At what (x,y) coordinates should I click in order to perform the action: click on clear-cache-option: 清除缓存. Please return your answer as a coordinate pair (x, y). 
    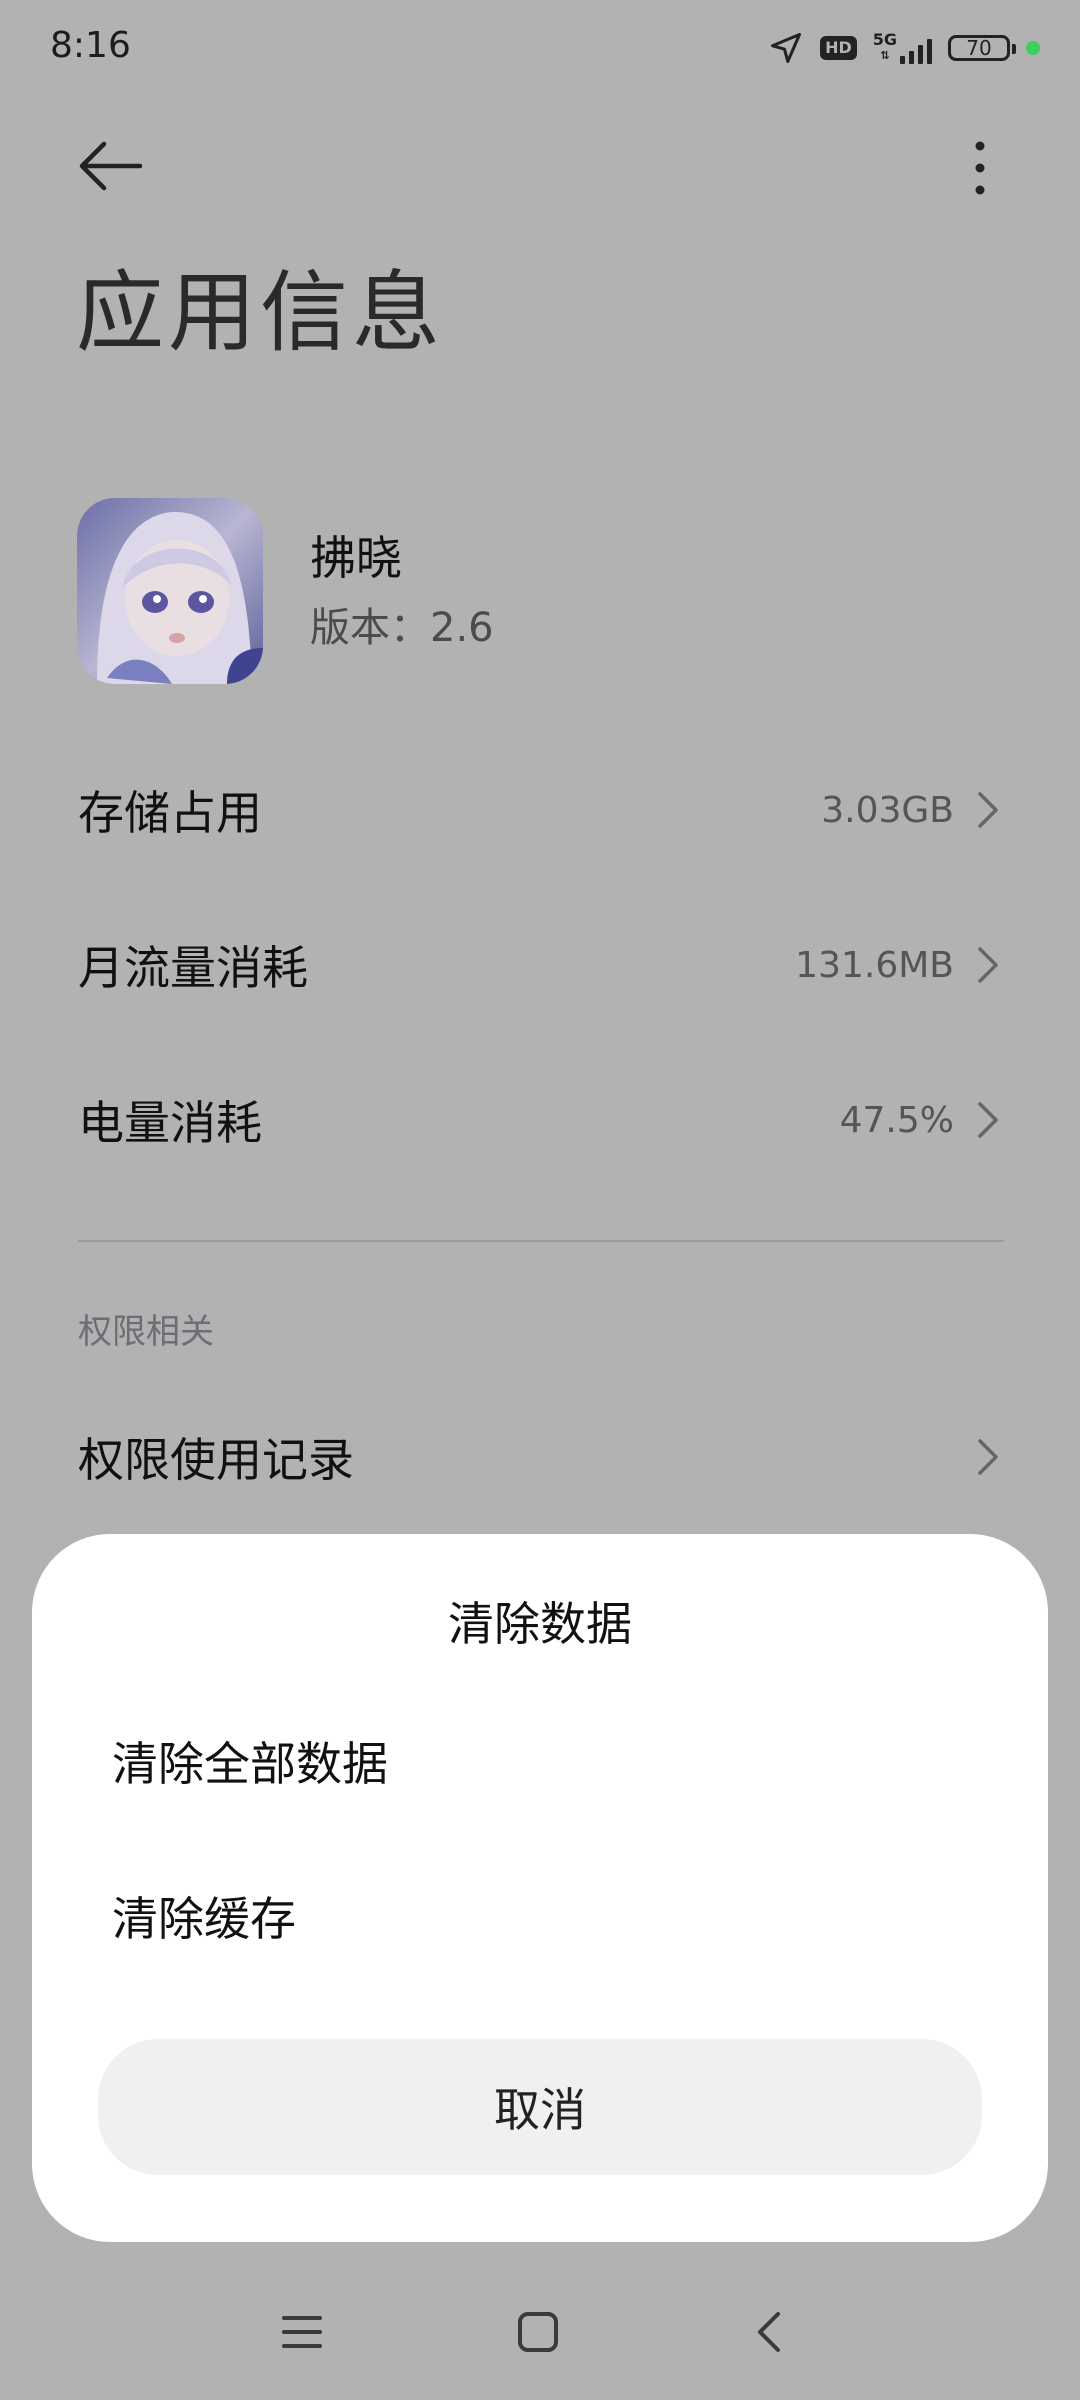
    Looking at the image, I should click on (204, 1919).